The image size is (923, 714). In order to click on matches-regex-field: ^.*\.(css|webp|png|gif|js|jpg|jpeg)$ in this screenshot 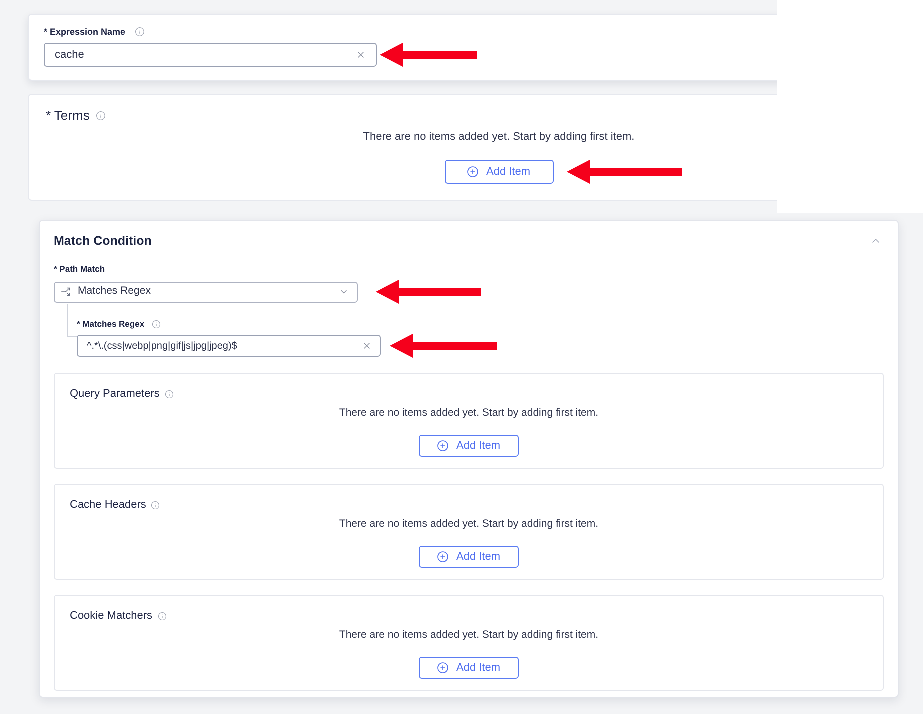, I will do `click(229, 346)`.